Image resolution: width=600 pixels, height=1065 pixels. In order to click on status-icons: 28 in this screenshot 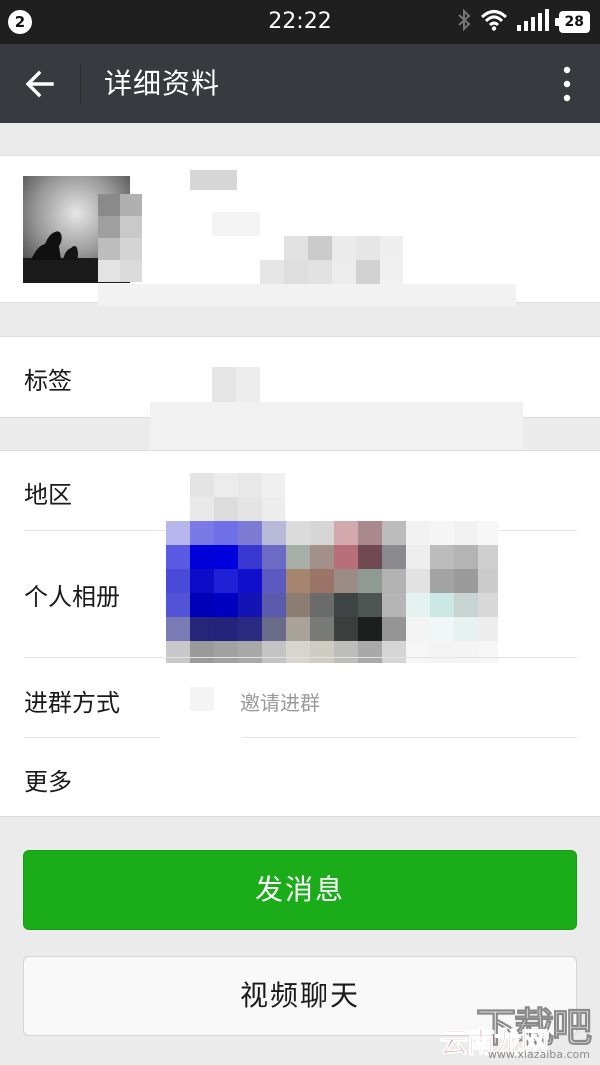, I will do `click(523, 22)`.